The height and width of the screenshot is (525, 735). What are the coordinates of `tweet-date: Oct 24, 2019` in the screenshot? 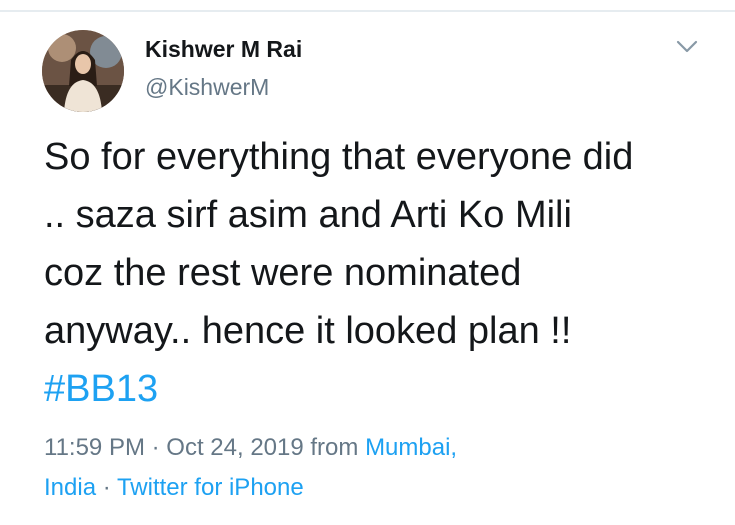 It's located at (234, 447).